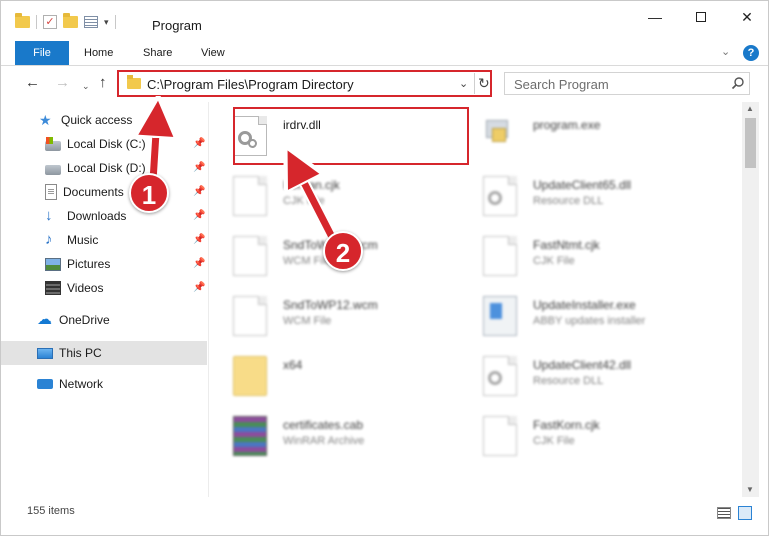  What do you see at coordinates (42, 53) in the screenshot?
I see `tab-file: File` at bounding box center [42, 53].